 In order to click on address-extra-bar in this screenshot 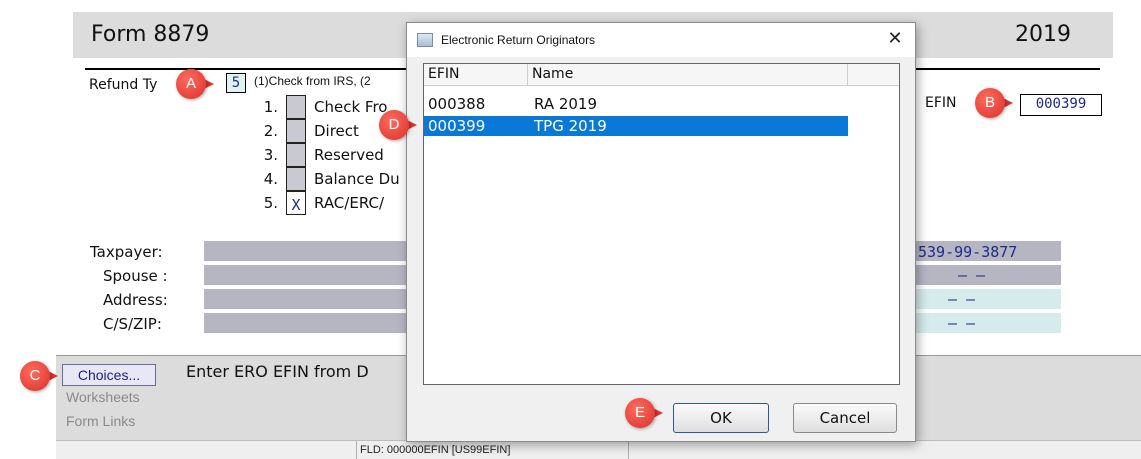, I will do `click(988, 299)`.